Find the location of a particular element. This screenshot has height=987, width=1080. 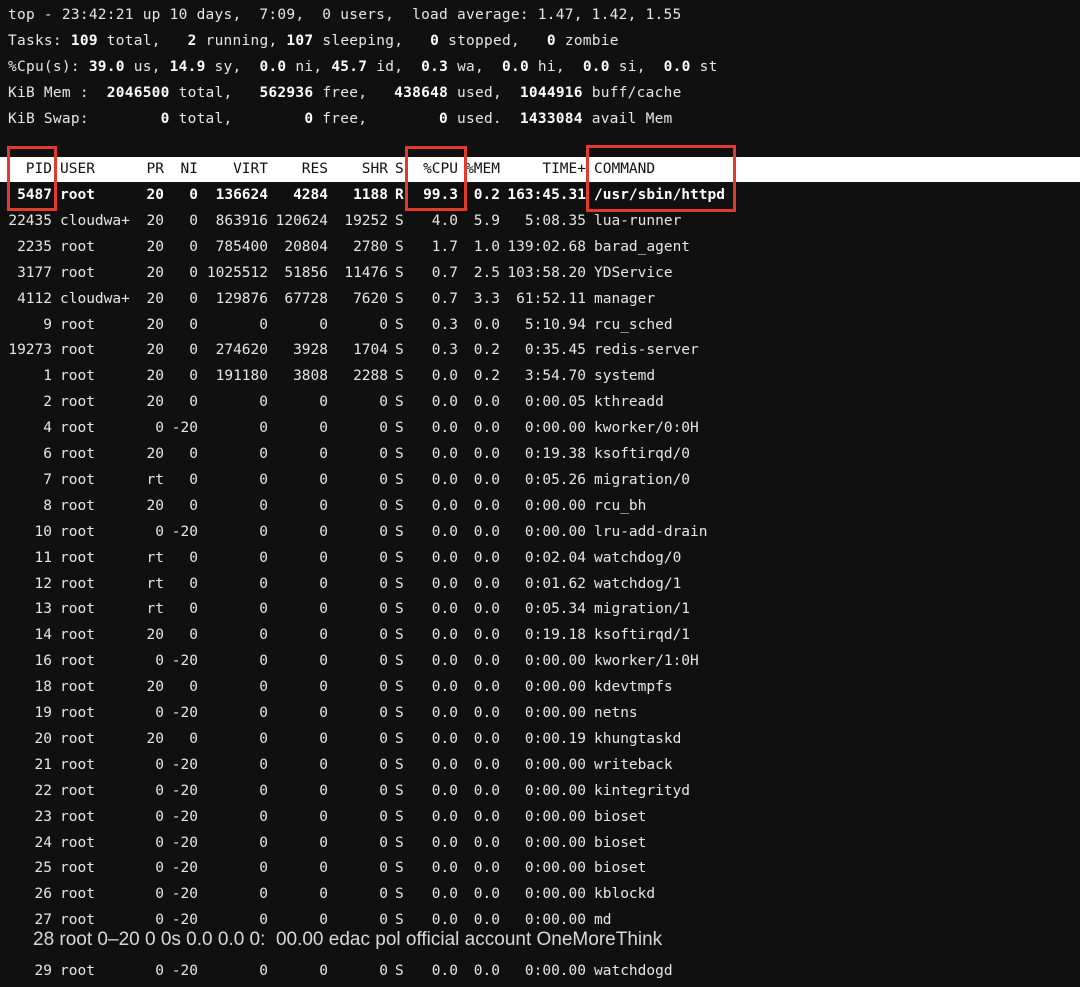

table-row: 20 root 20 0 0 0 0 S 0.0 0.0 0:00.19 khungtaskd is located at coordinates (540, 739).